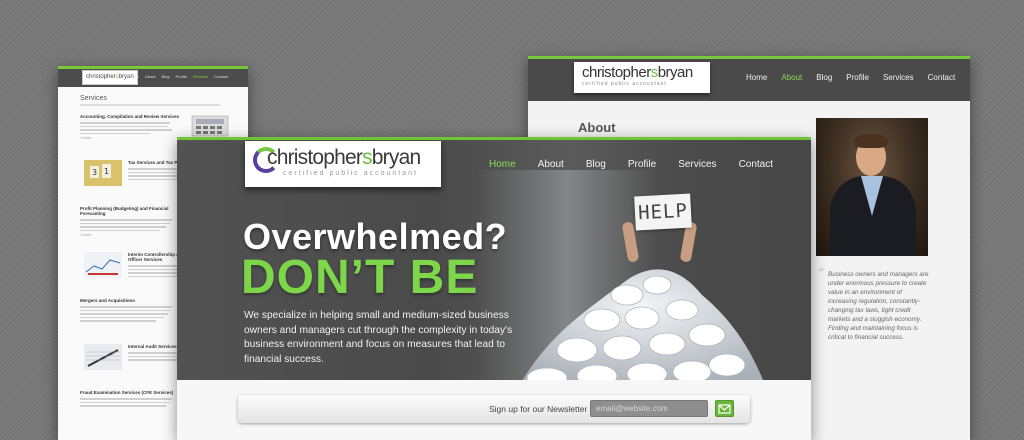  I want to click on newsletter-submit-button, so click(724, 408).